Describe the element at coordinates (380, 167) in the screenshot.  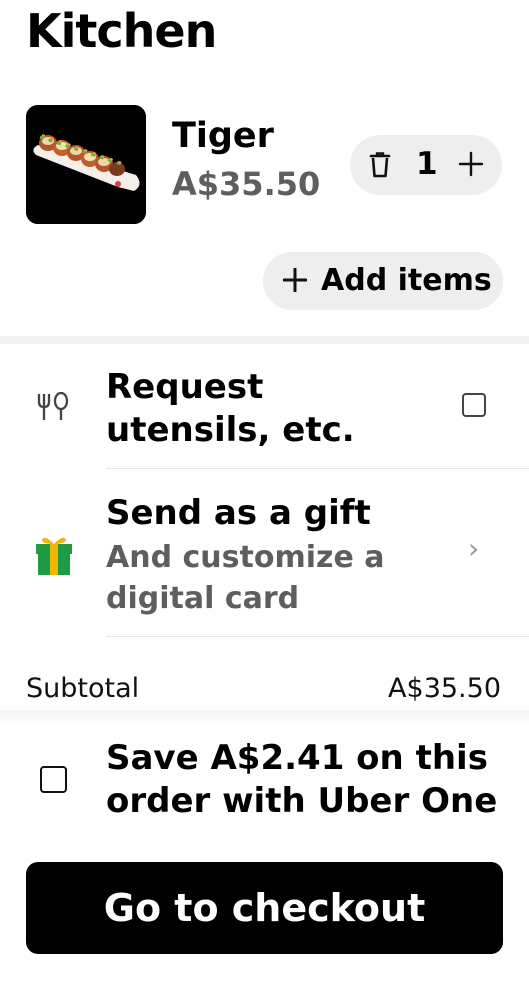
I see `trash-icon` at that location.